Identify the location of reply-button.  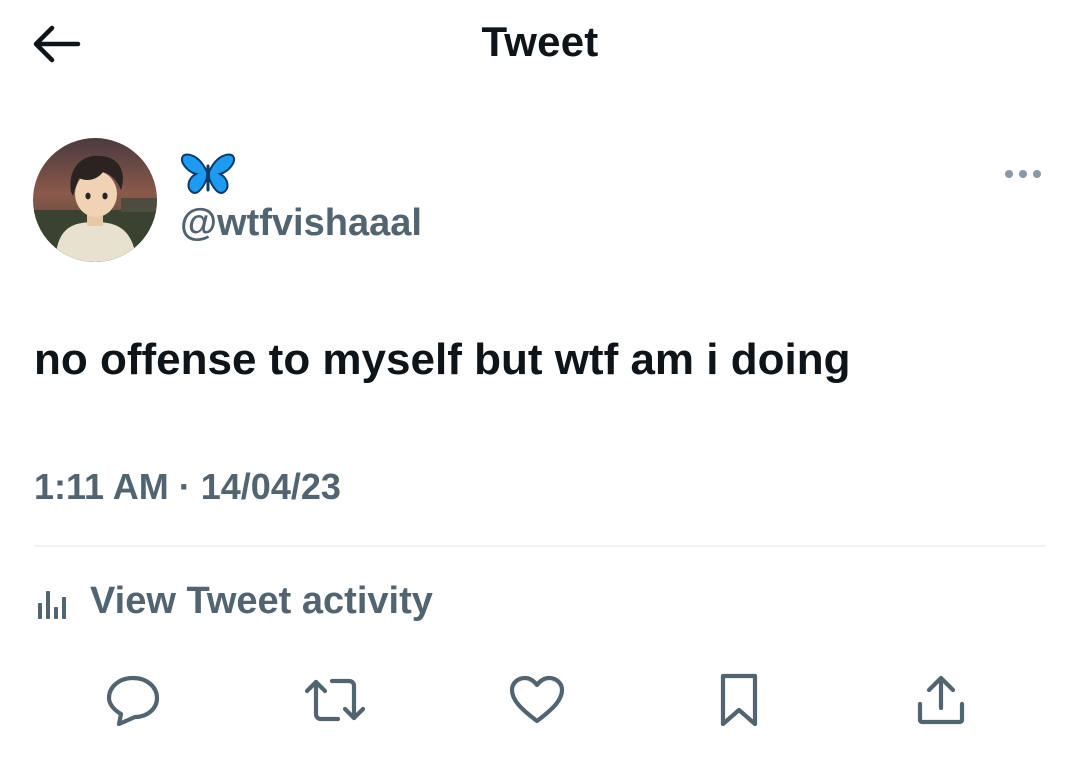
(133, 700).